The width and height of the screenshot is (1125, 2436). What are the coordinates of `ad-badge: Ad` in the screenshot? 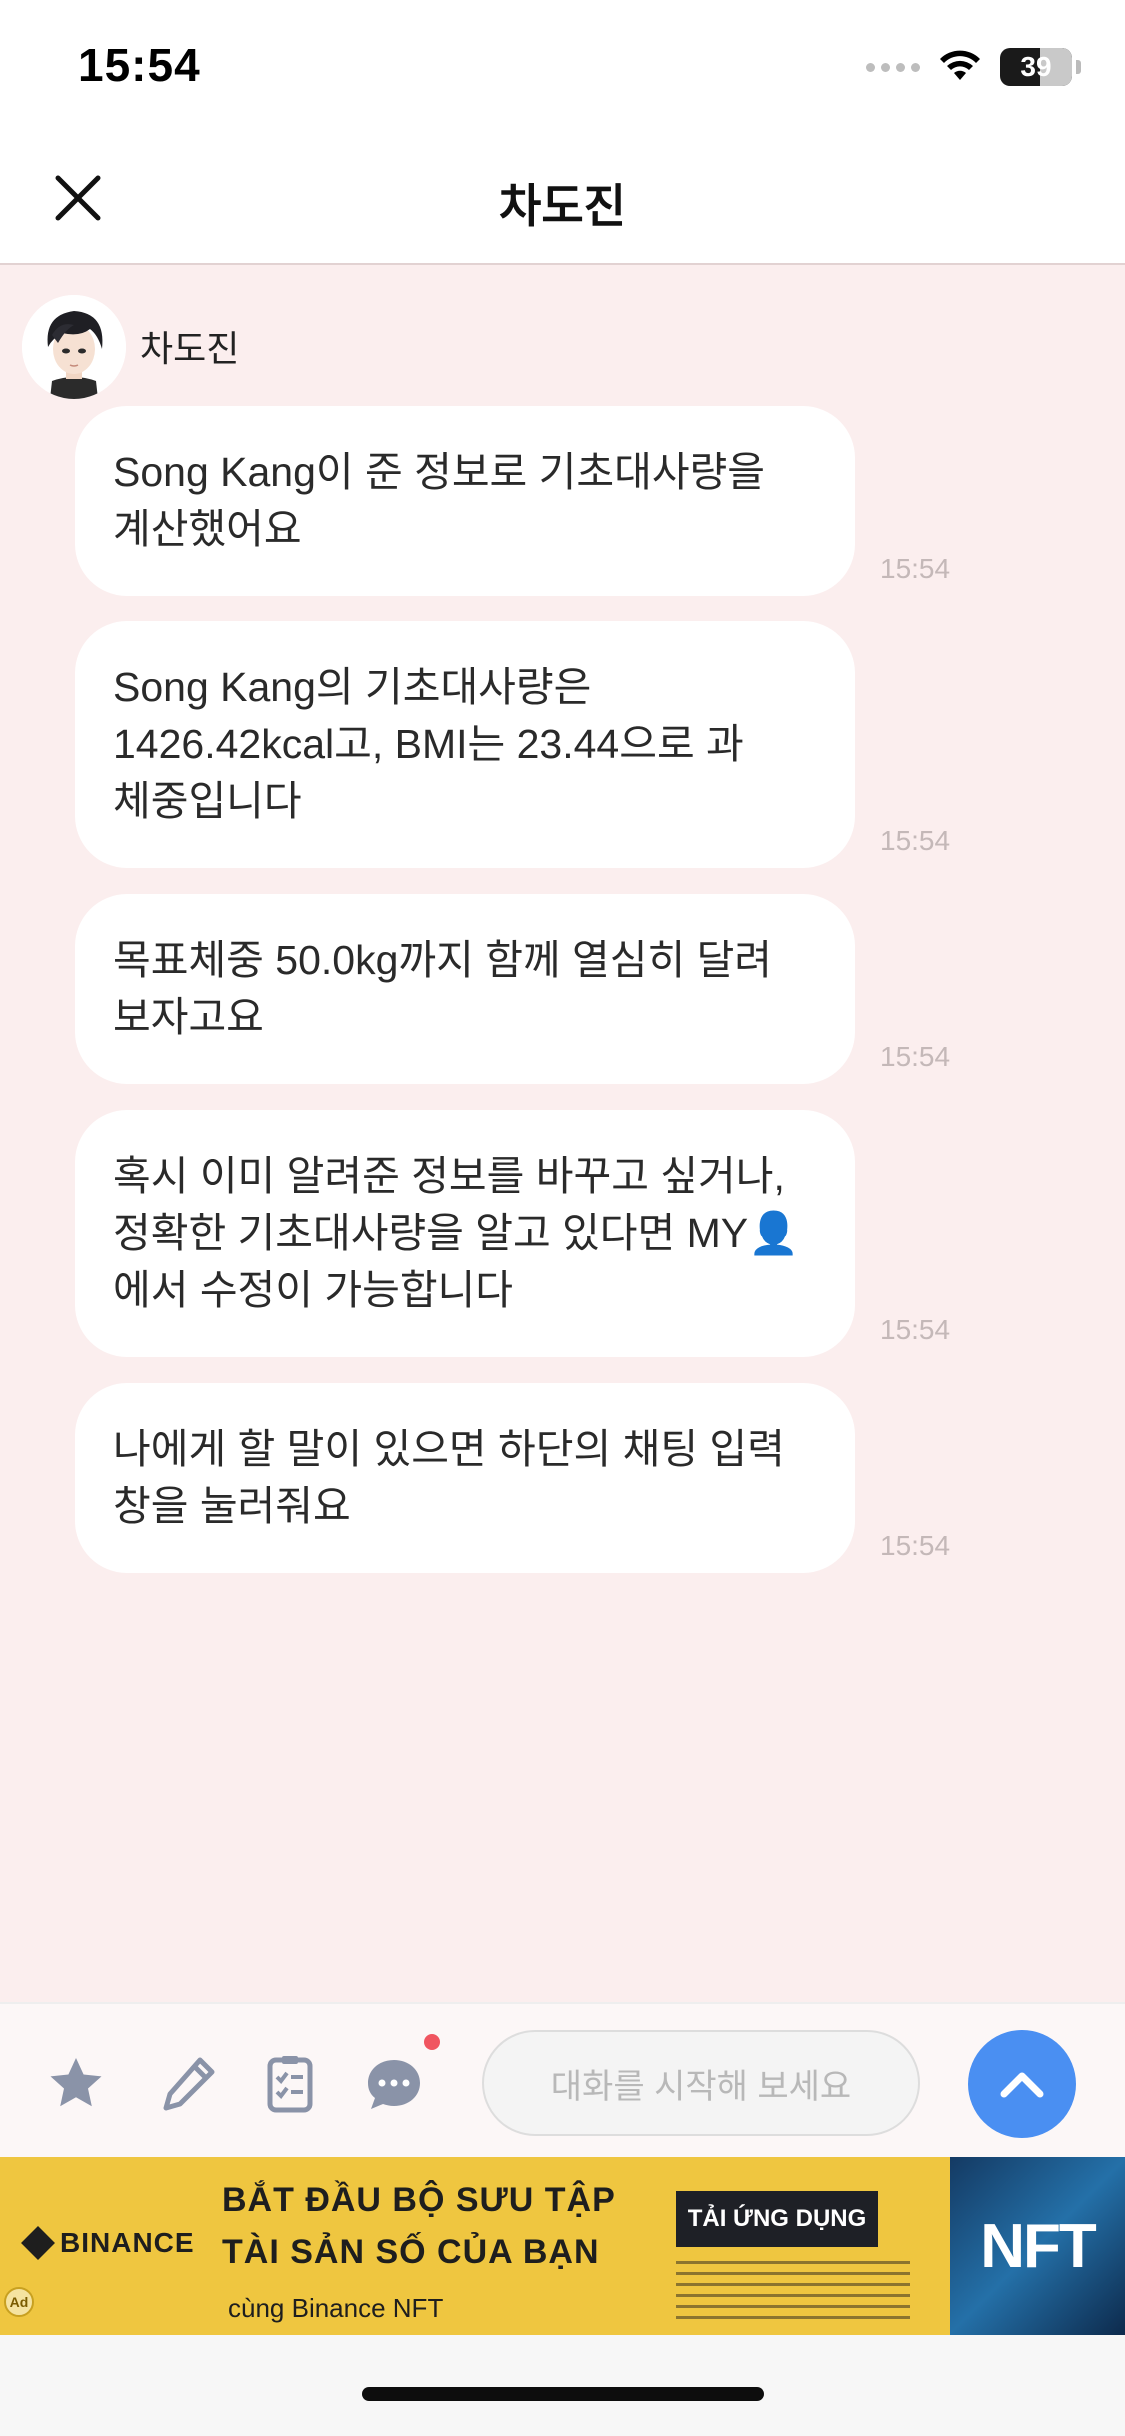 It's located at (19, 2302).